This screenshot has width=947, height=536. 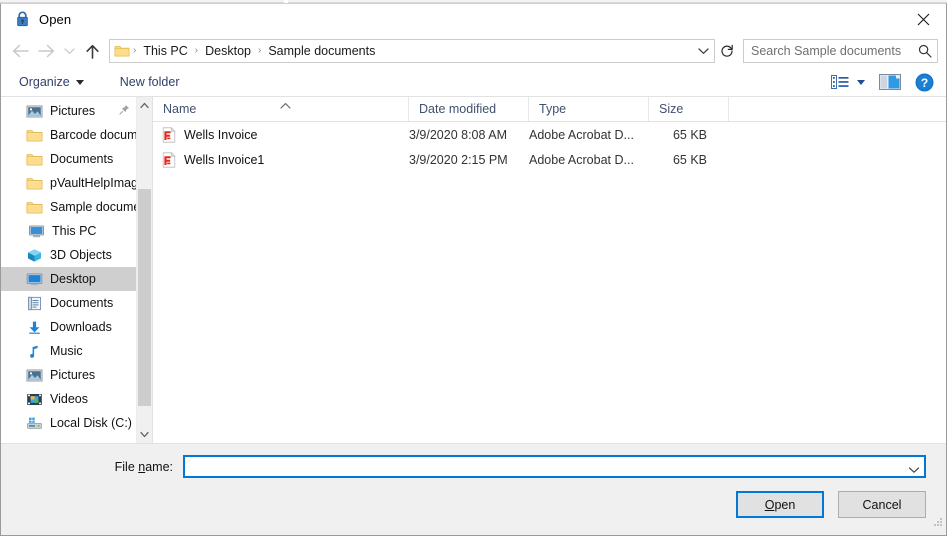 I want to click on command-bar: Organize New folder ?, so click(x=473, y=82).